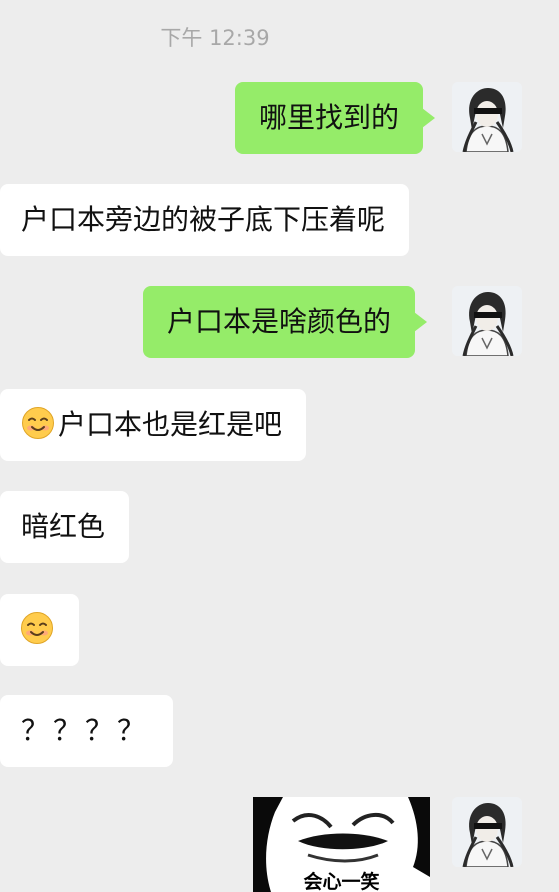 The width and height of the screenshot is (559, 892). I want to click on outgoing-message-bubble: 户口本是啥颜色的, so click(285, 322).